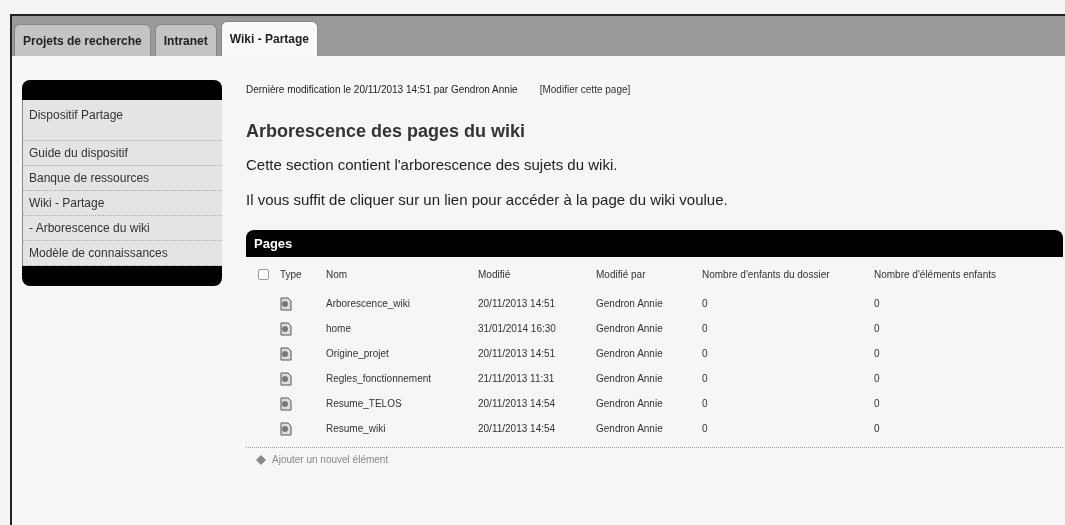 The image size is (1065, 525). I want to click on column-header: Nombre d'enfants du dossier, so click(788, 274).